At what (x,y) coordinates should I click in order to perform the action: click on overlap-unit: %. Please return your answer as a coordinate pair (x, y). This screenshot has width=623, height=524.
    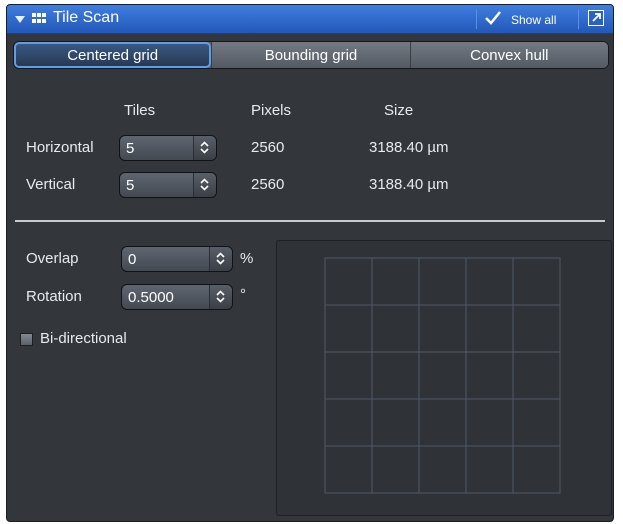
    Looking at the image, I should click on (247, 258).